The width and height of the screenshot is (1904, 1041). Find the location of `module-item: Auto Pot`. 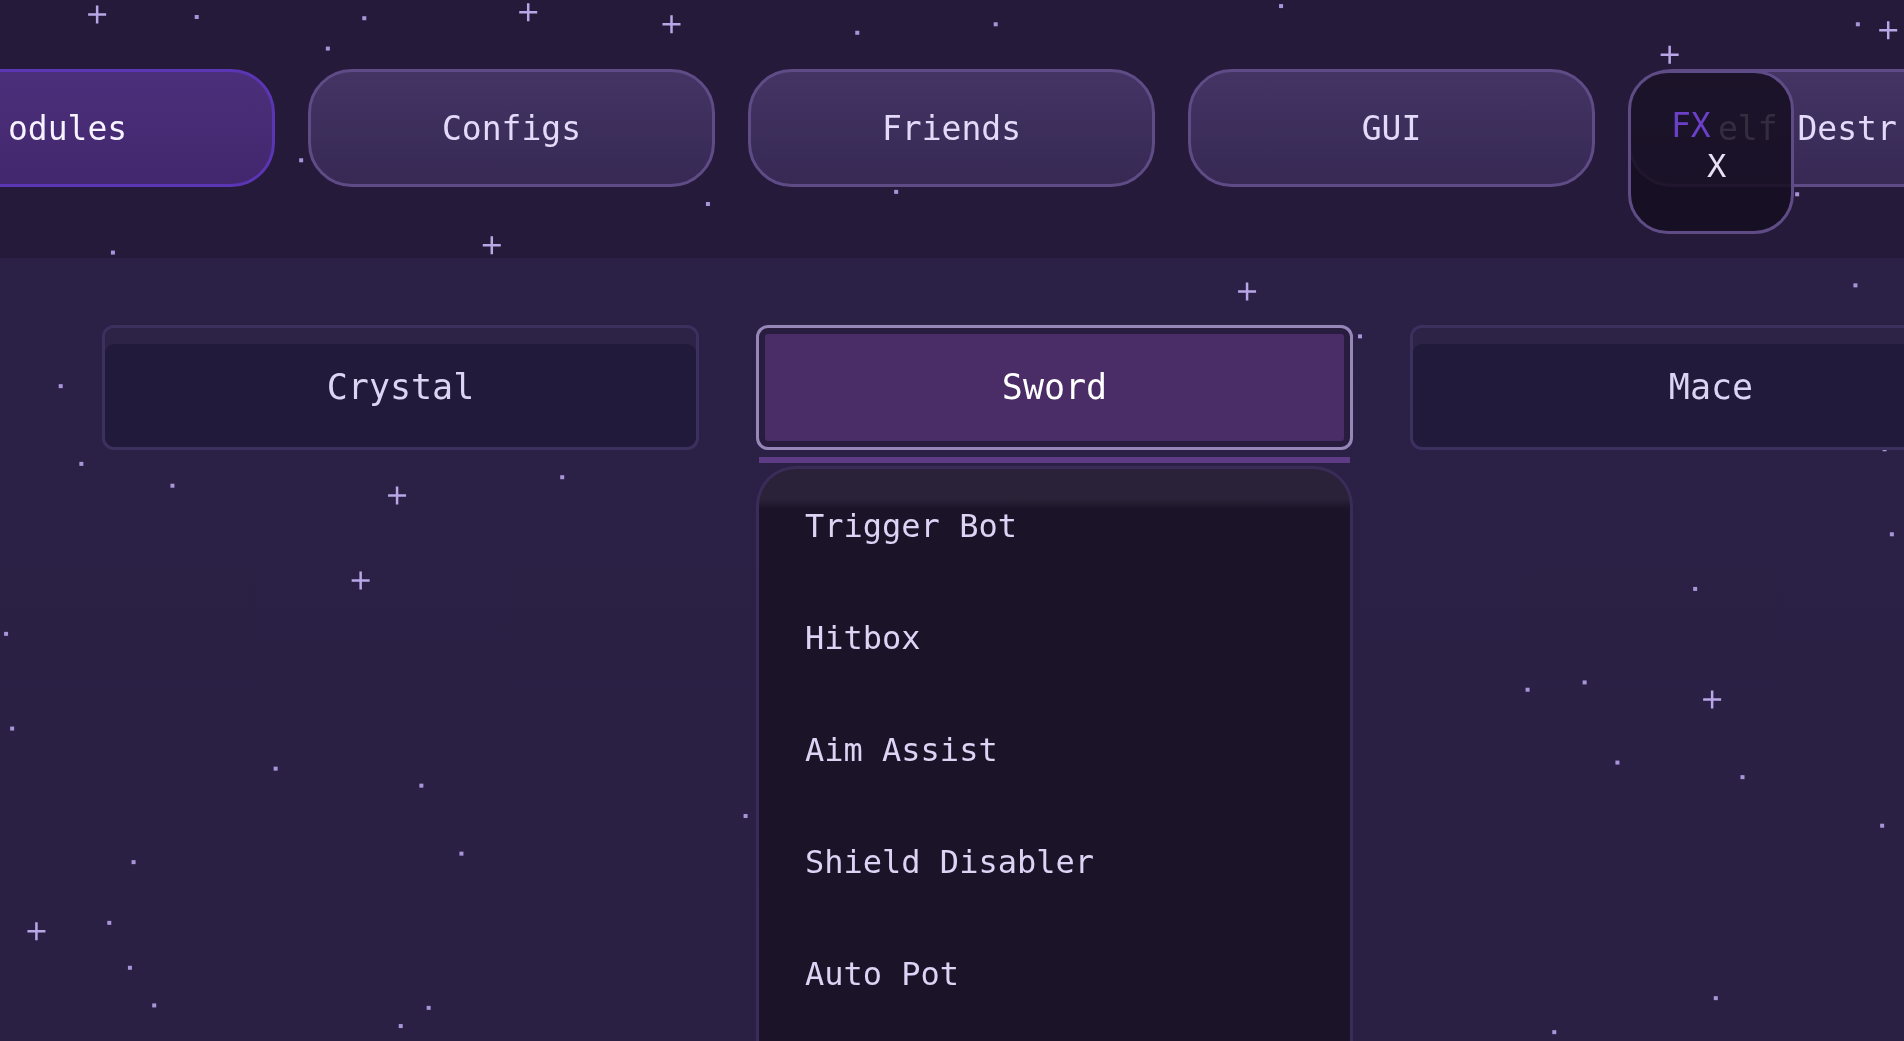

module-item: Auto Pot is located at coordinates (1054, 974).